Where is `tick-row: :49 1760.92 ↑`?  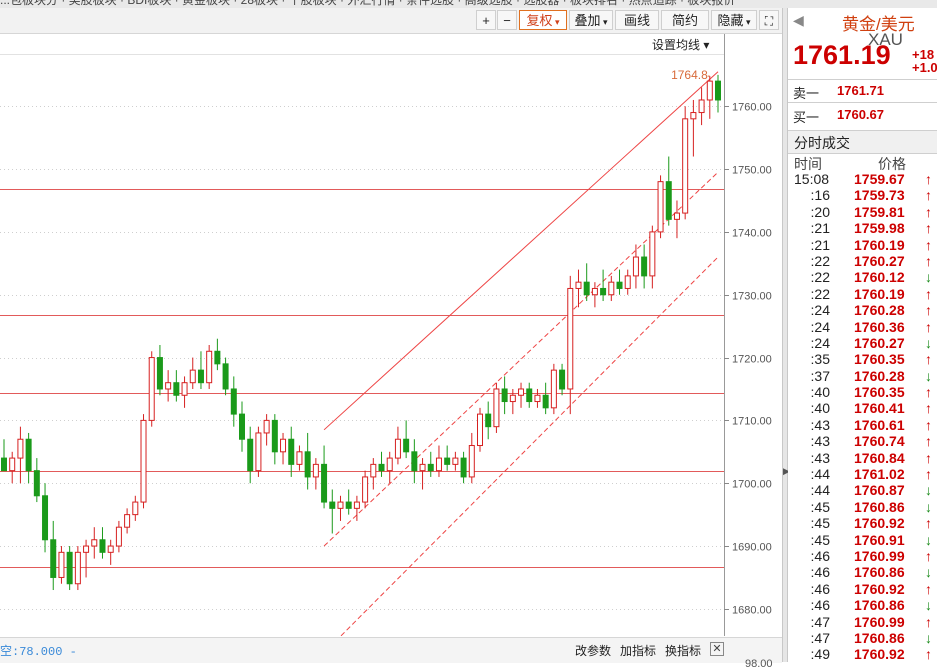 tick-row: :49 1760.92 ↑ is located at coordinates (862, 654).